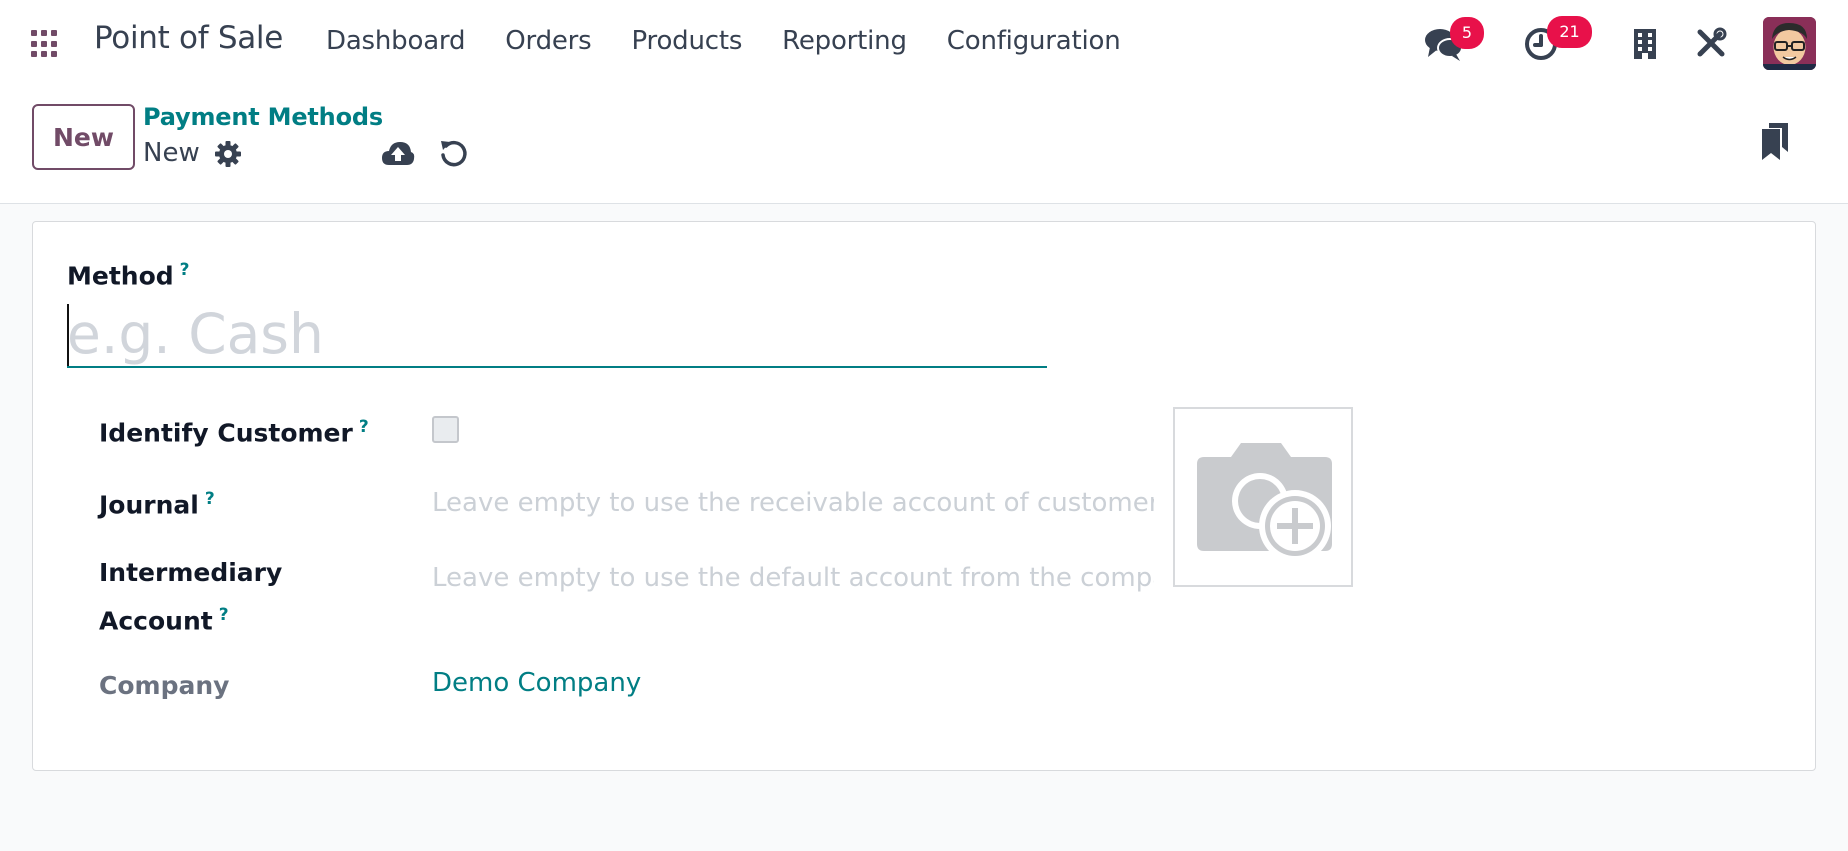 Image resolution: width=1848 pixels, height=851 pixels. Describe the element at coordinates (191, 572) in the screenshot. I see `intermediary-label-line1: Intermediary` at that location.